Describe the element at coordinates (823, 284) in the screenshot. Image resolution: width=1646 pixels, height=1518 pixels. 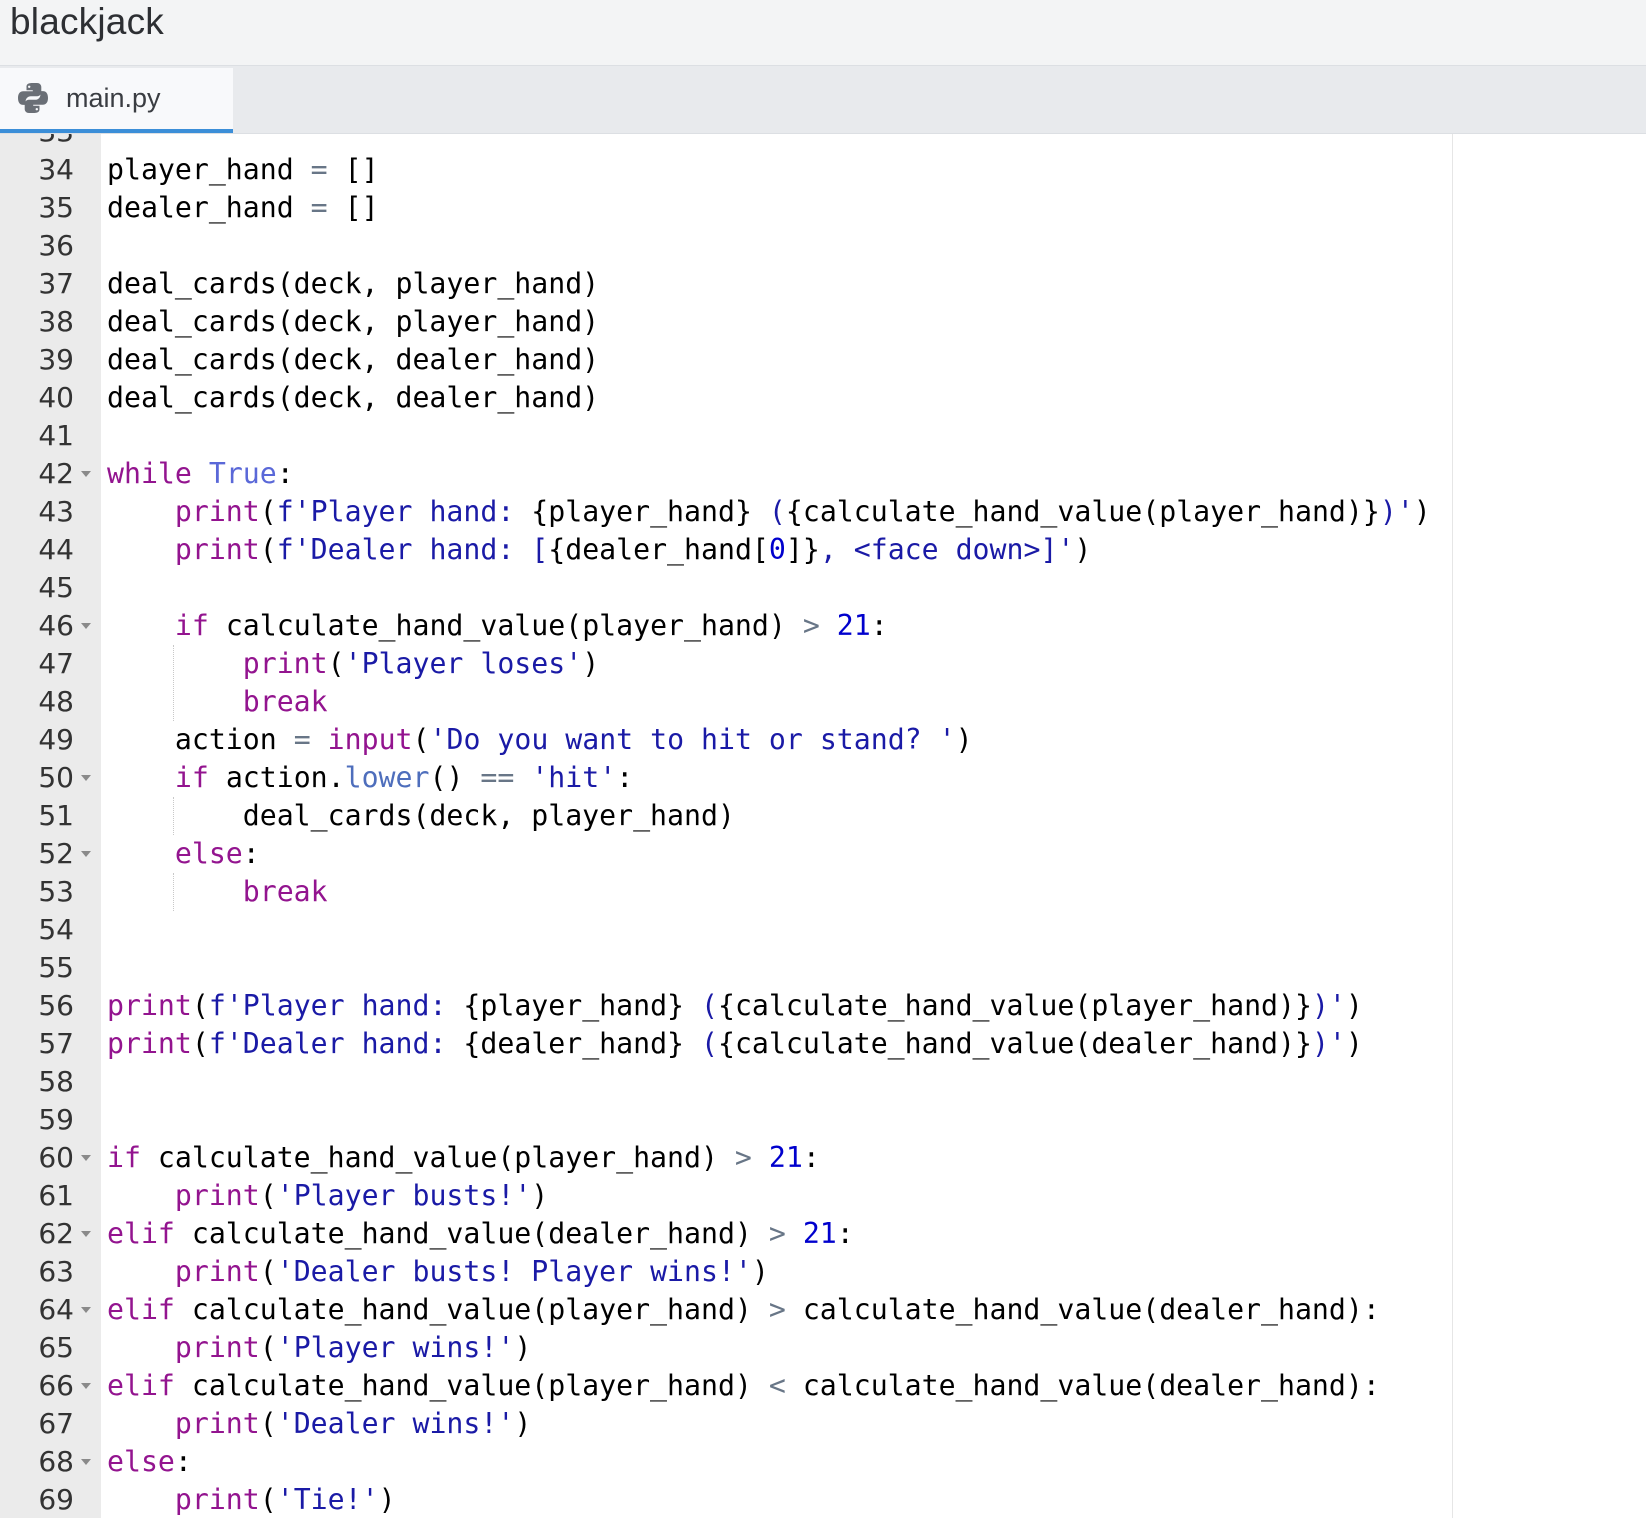
I see `code-line: 37 deal_cards(deck, player_hand)` at that location.